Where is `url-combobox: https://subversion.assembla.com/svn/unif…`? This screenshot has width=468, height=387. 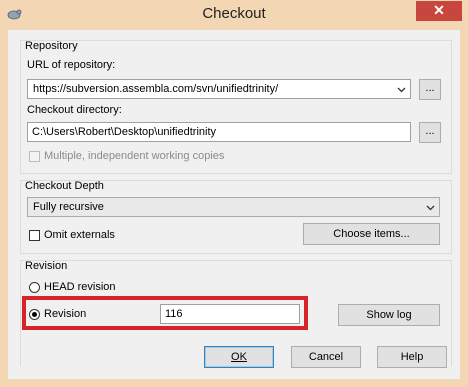 url-combobox: https://subversion.assembla.com/svn/unif… is located at coordinates (219, 89).